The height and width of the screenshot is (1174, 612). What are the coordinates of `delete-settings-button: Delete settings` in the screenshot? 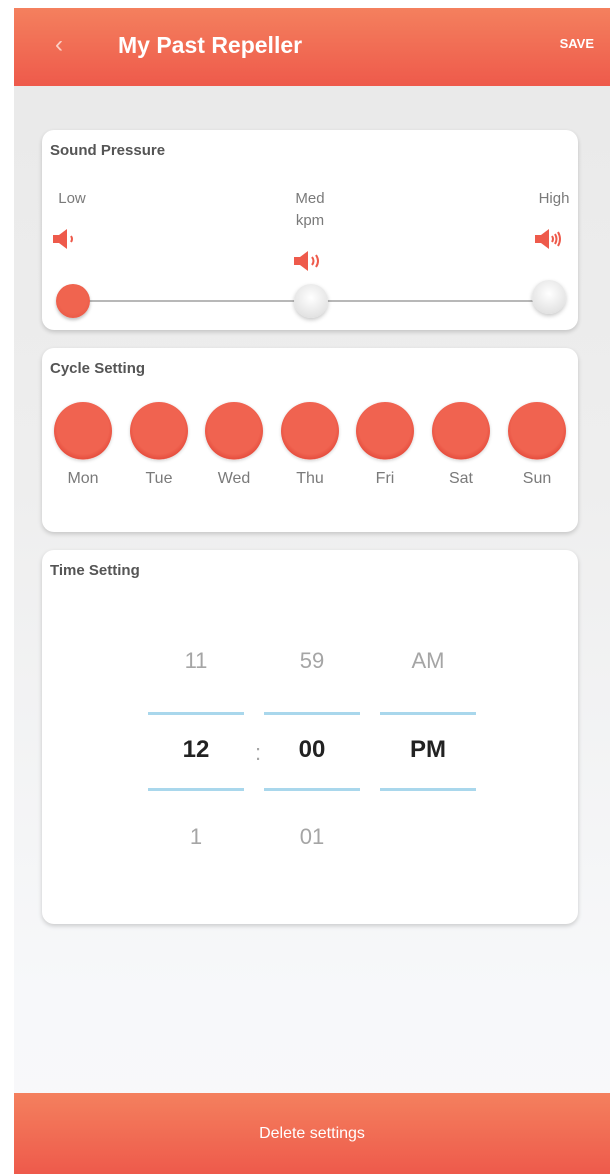 It's located at (312, 1133).